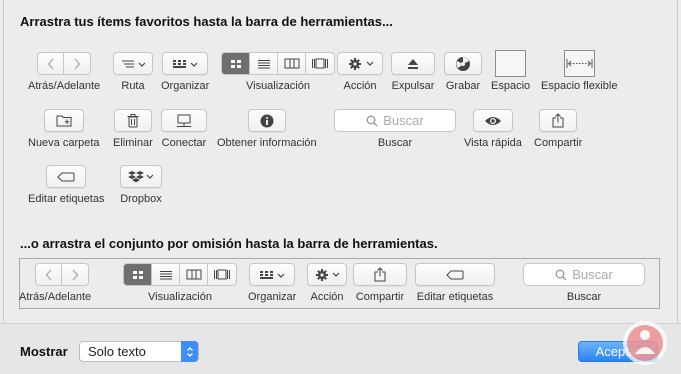 The height and width of the screenshot is (374, 681). I want to click on default-arrange-button, so click(272, 274).